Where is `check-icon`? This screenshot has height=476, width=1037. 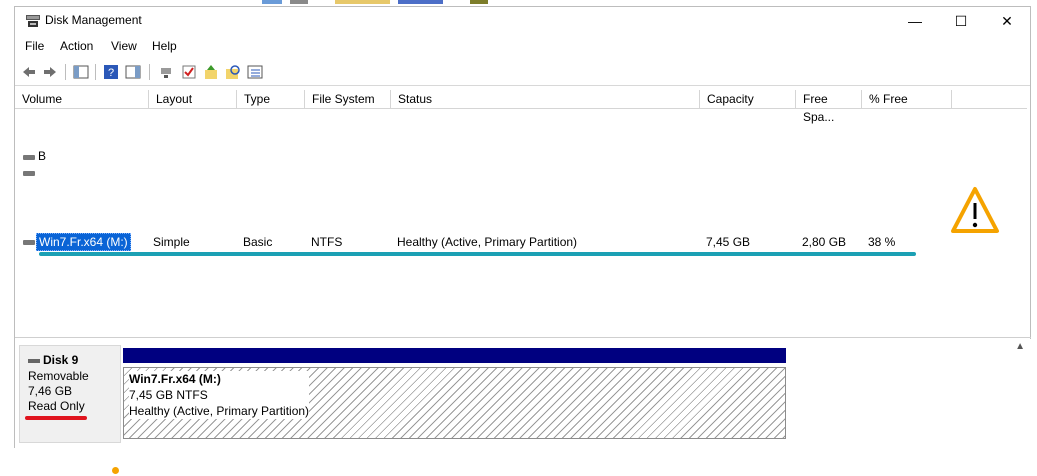 check-icon is located at coordinates (189, 72).